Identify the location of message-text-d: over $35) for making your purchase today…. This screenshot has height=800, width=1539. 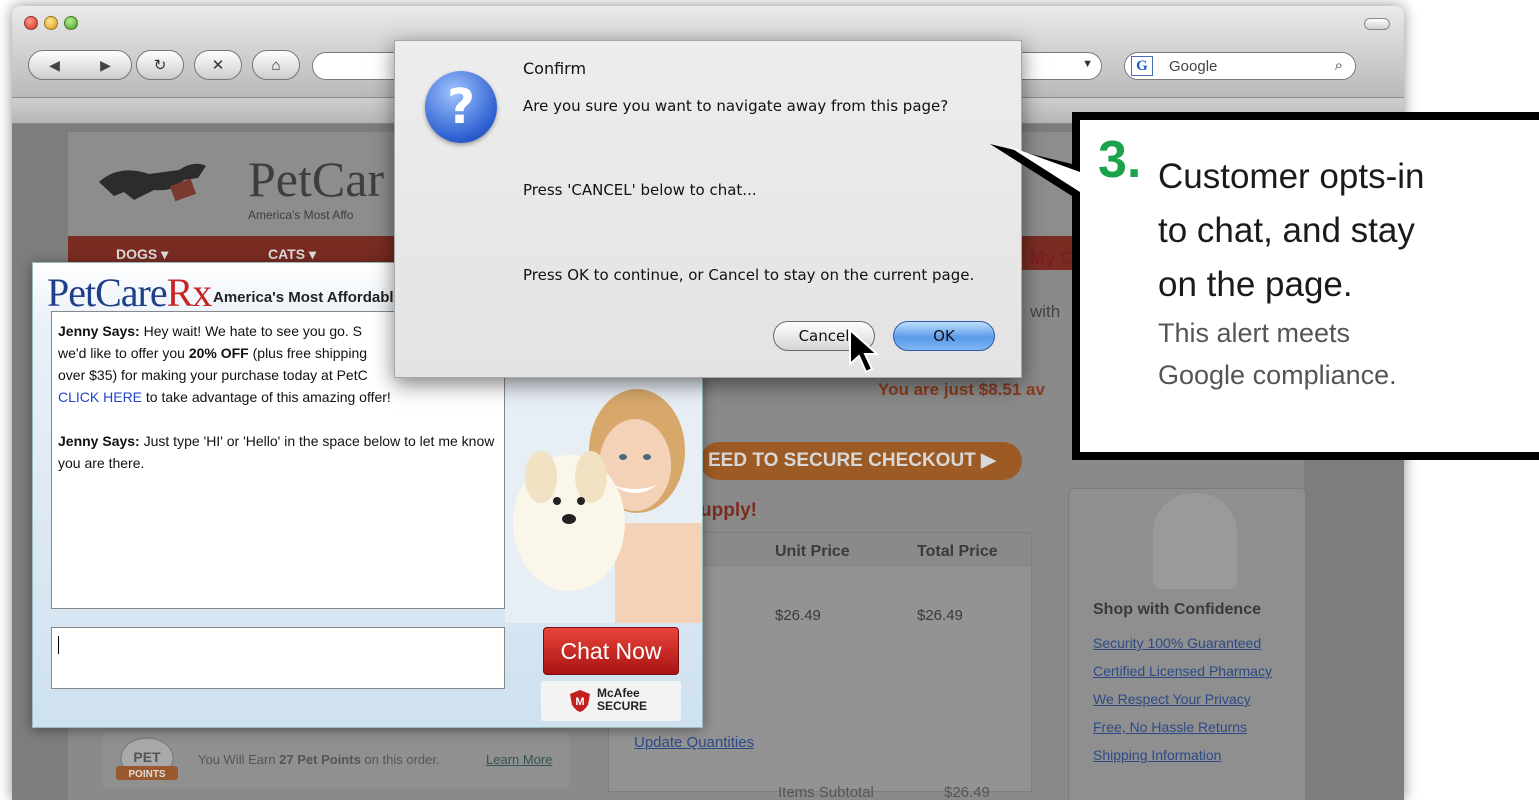
(213, 375).